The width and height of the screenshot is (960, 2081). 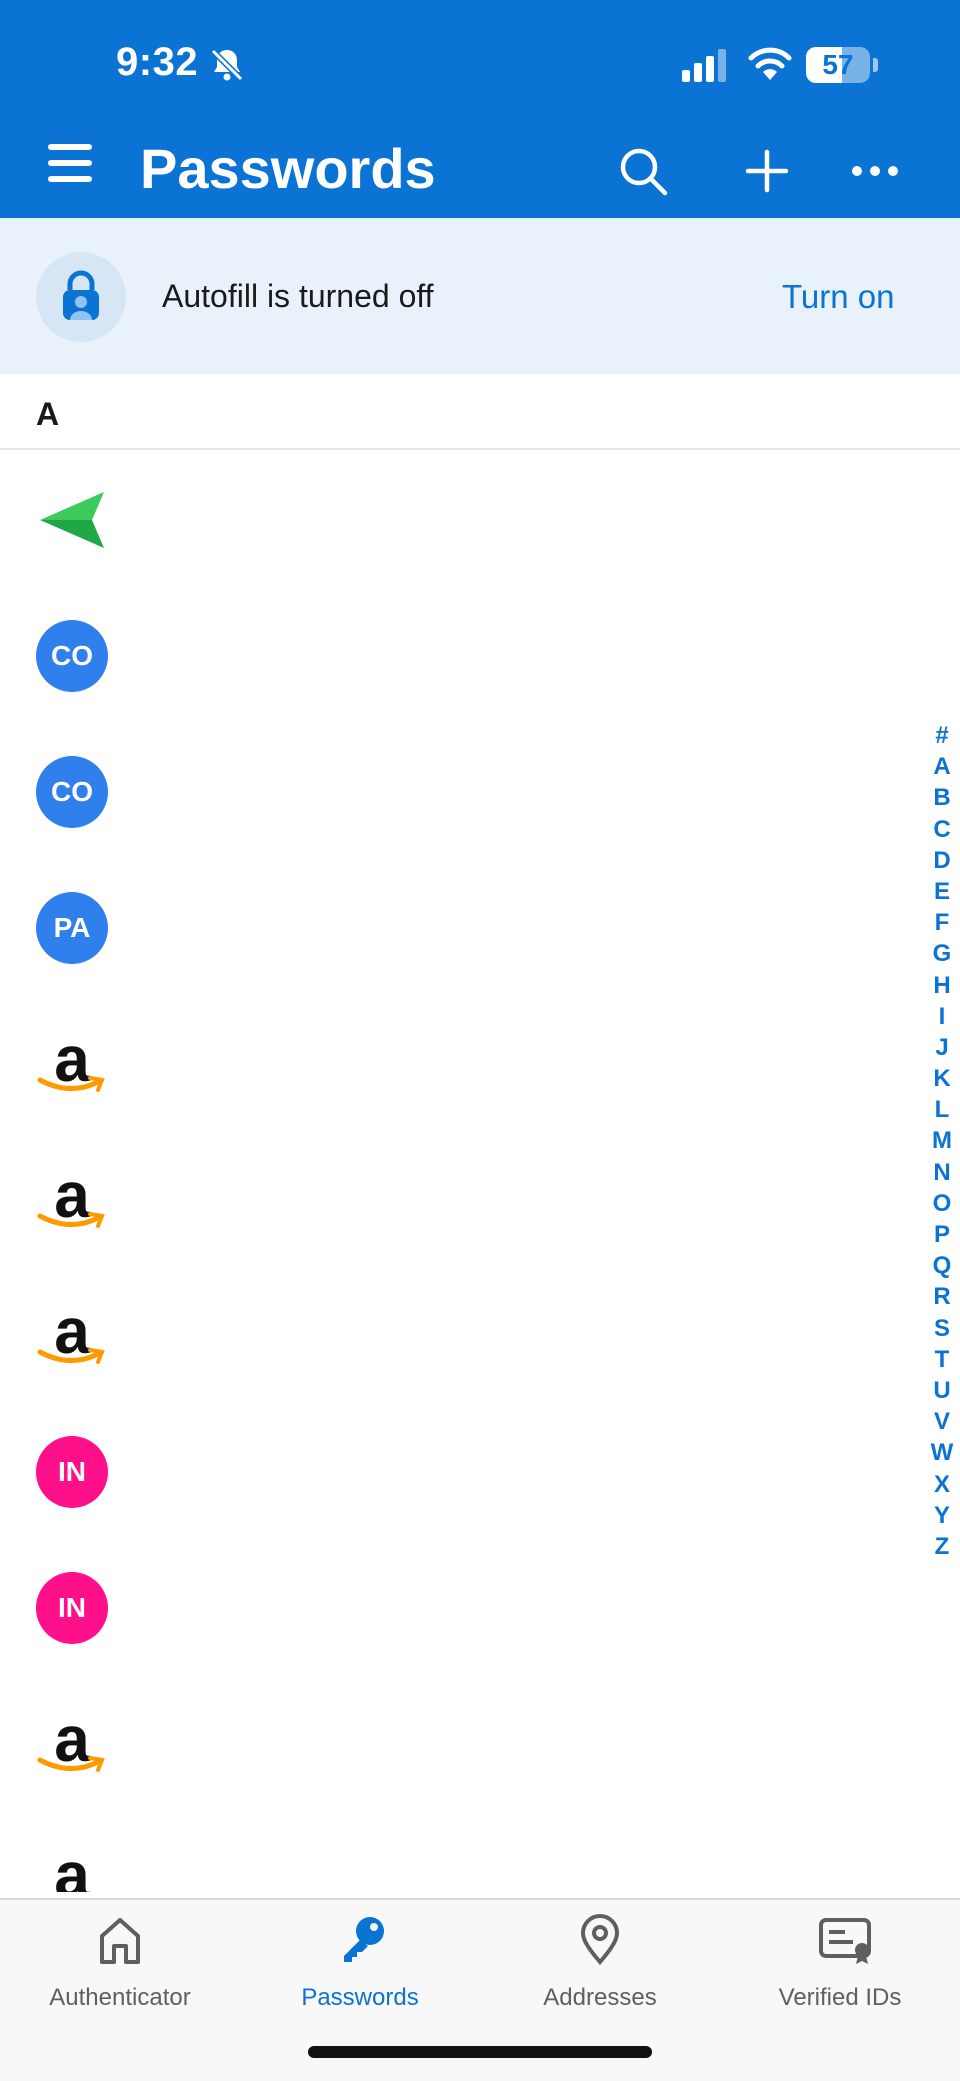 What do you see at coordinates (600, 1975) in the screenshot?
I see `tab-addresses: Addresses` at bounding box center [600, 1975].